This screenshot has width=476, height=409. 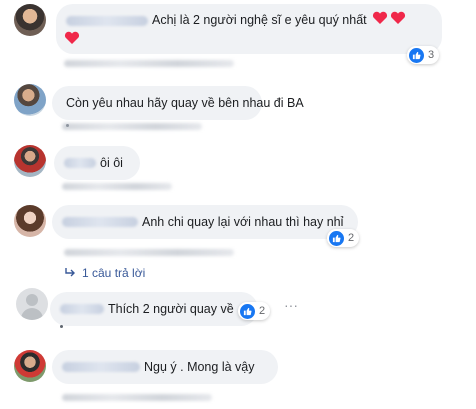 What do you see at coordinates (431, 55) in the screenshot?
I see `like-count: 3` at bounding box center [431, 55].